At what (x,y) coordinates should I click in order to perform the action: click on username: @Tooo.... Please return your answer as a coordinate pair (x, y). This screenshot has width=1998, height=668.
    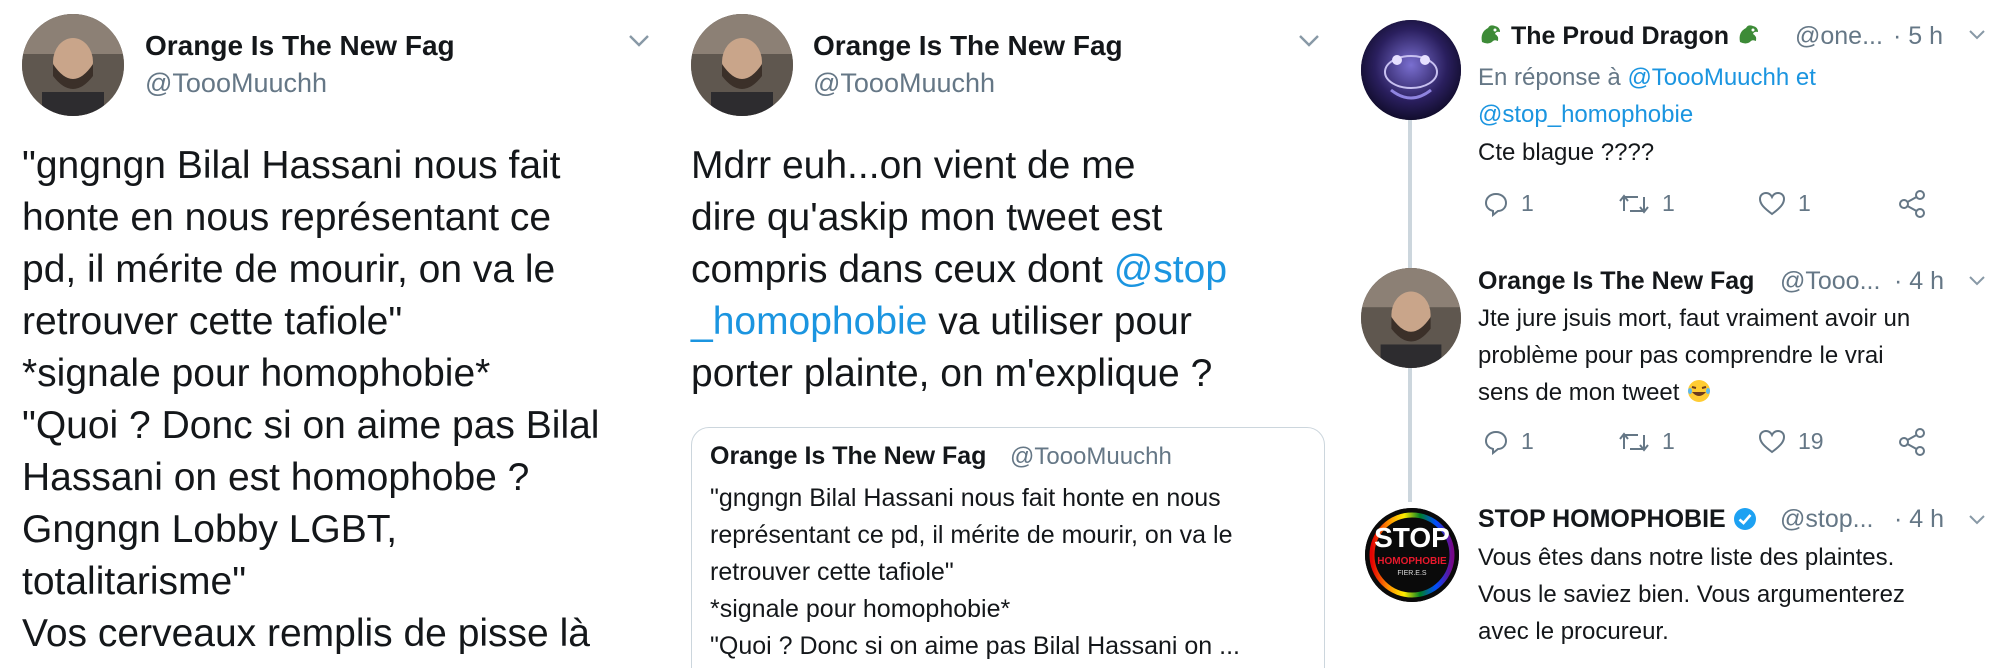
    Looking at the image, I should click on (1830, 281).